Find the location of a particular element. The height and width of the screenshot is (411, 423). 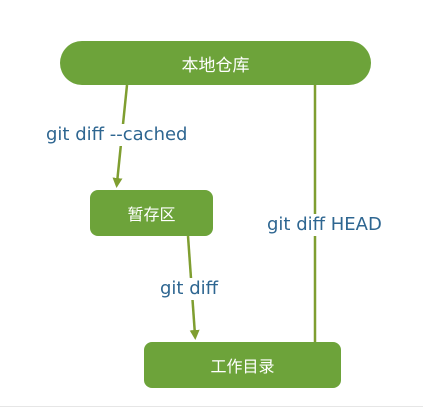

node-working-directory-label: 工作目录 is located at coordinates (242, 366).